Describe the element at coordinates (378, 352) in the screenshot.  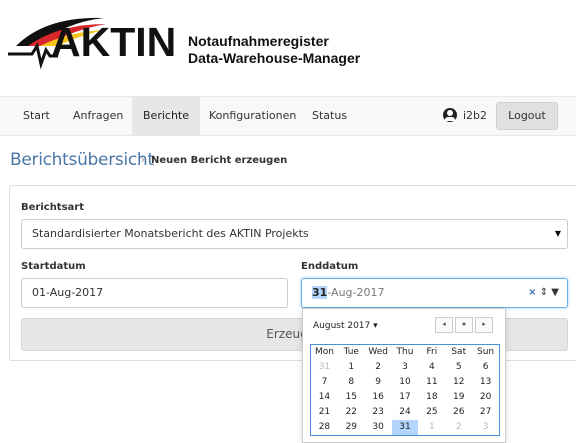
I see `weekday-wed: Wed` at that location.